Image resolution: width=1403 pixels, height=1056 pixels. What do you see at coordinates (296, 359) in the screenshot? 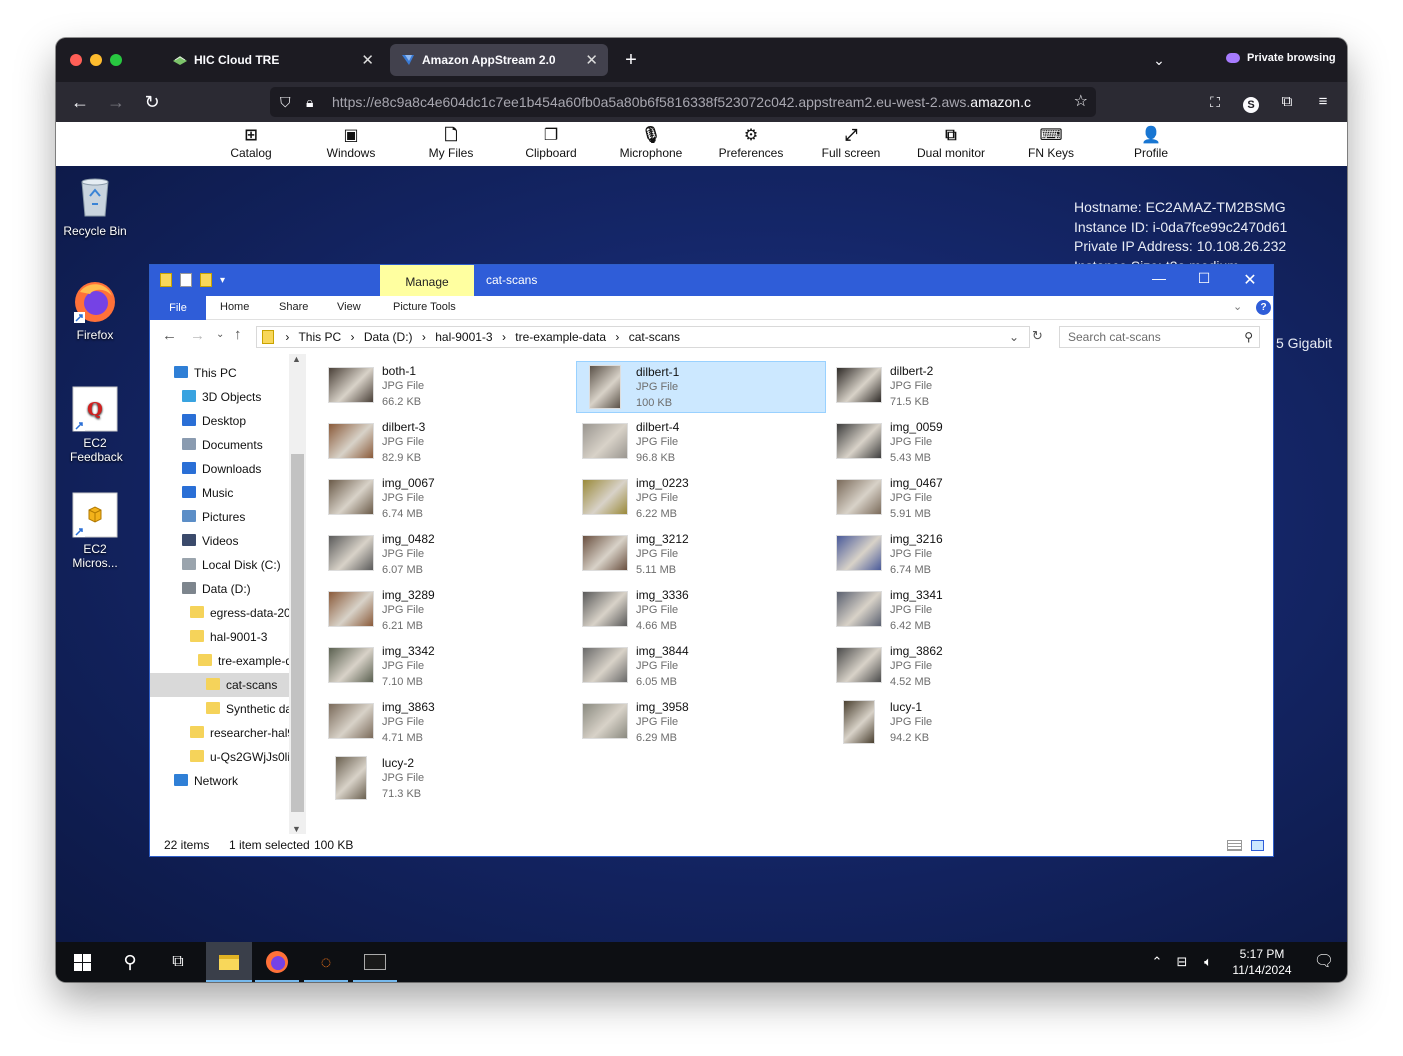
I see `scroll-up-icon: ▲` at bounding box center [296, 359].